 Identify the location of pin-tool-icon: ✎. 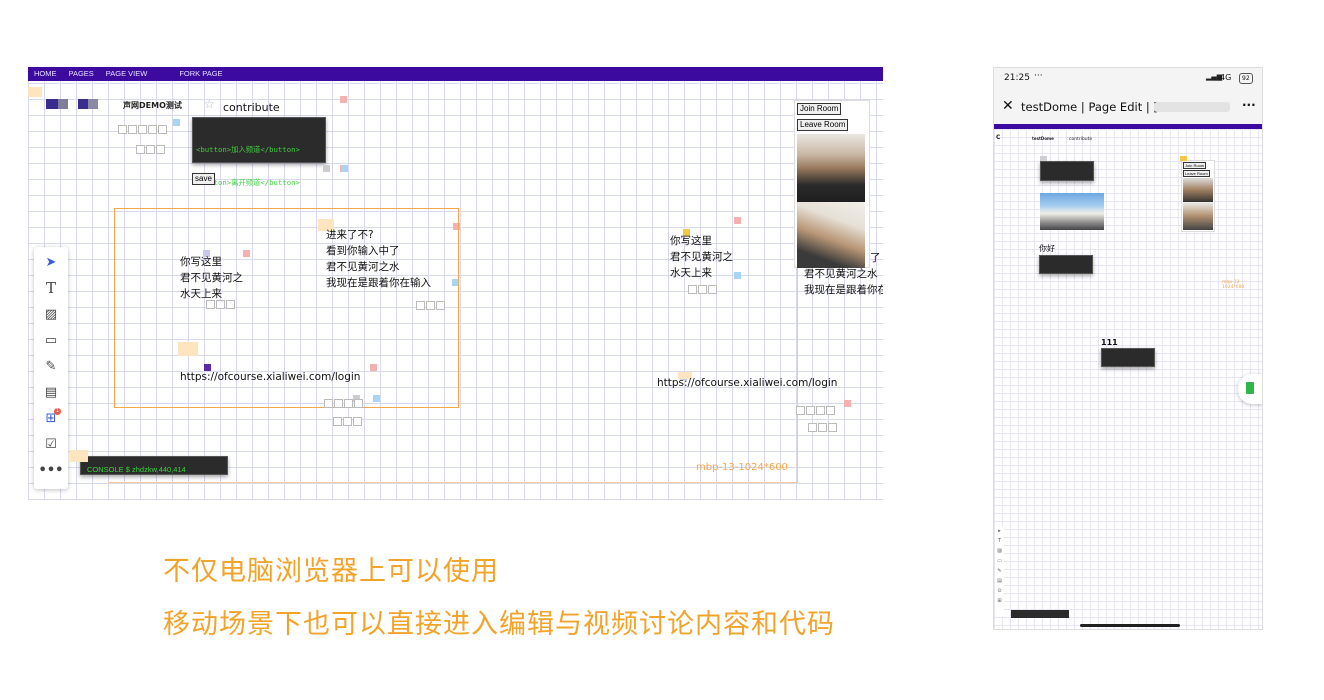
(51, 366).